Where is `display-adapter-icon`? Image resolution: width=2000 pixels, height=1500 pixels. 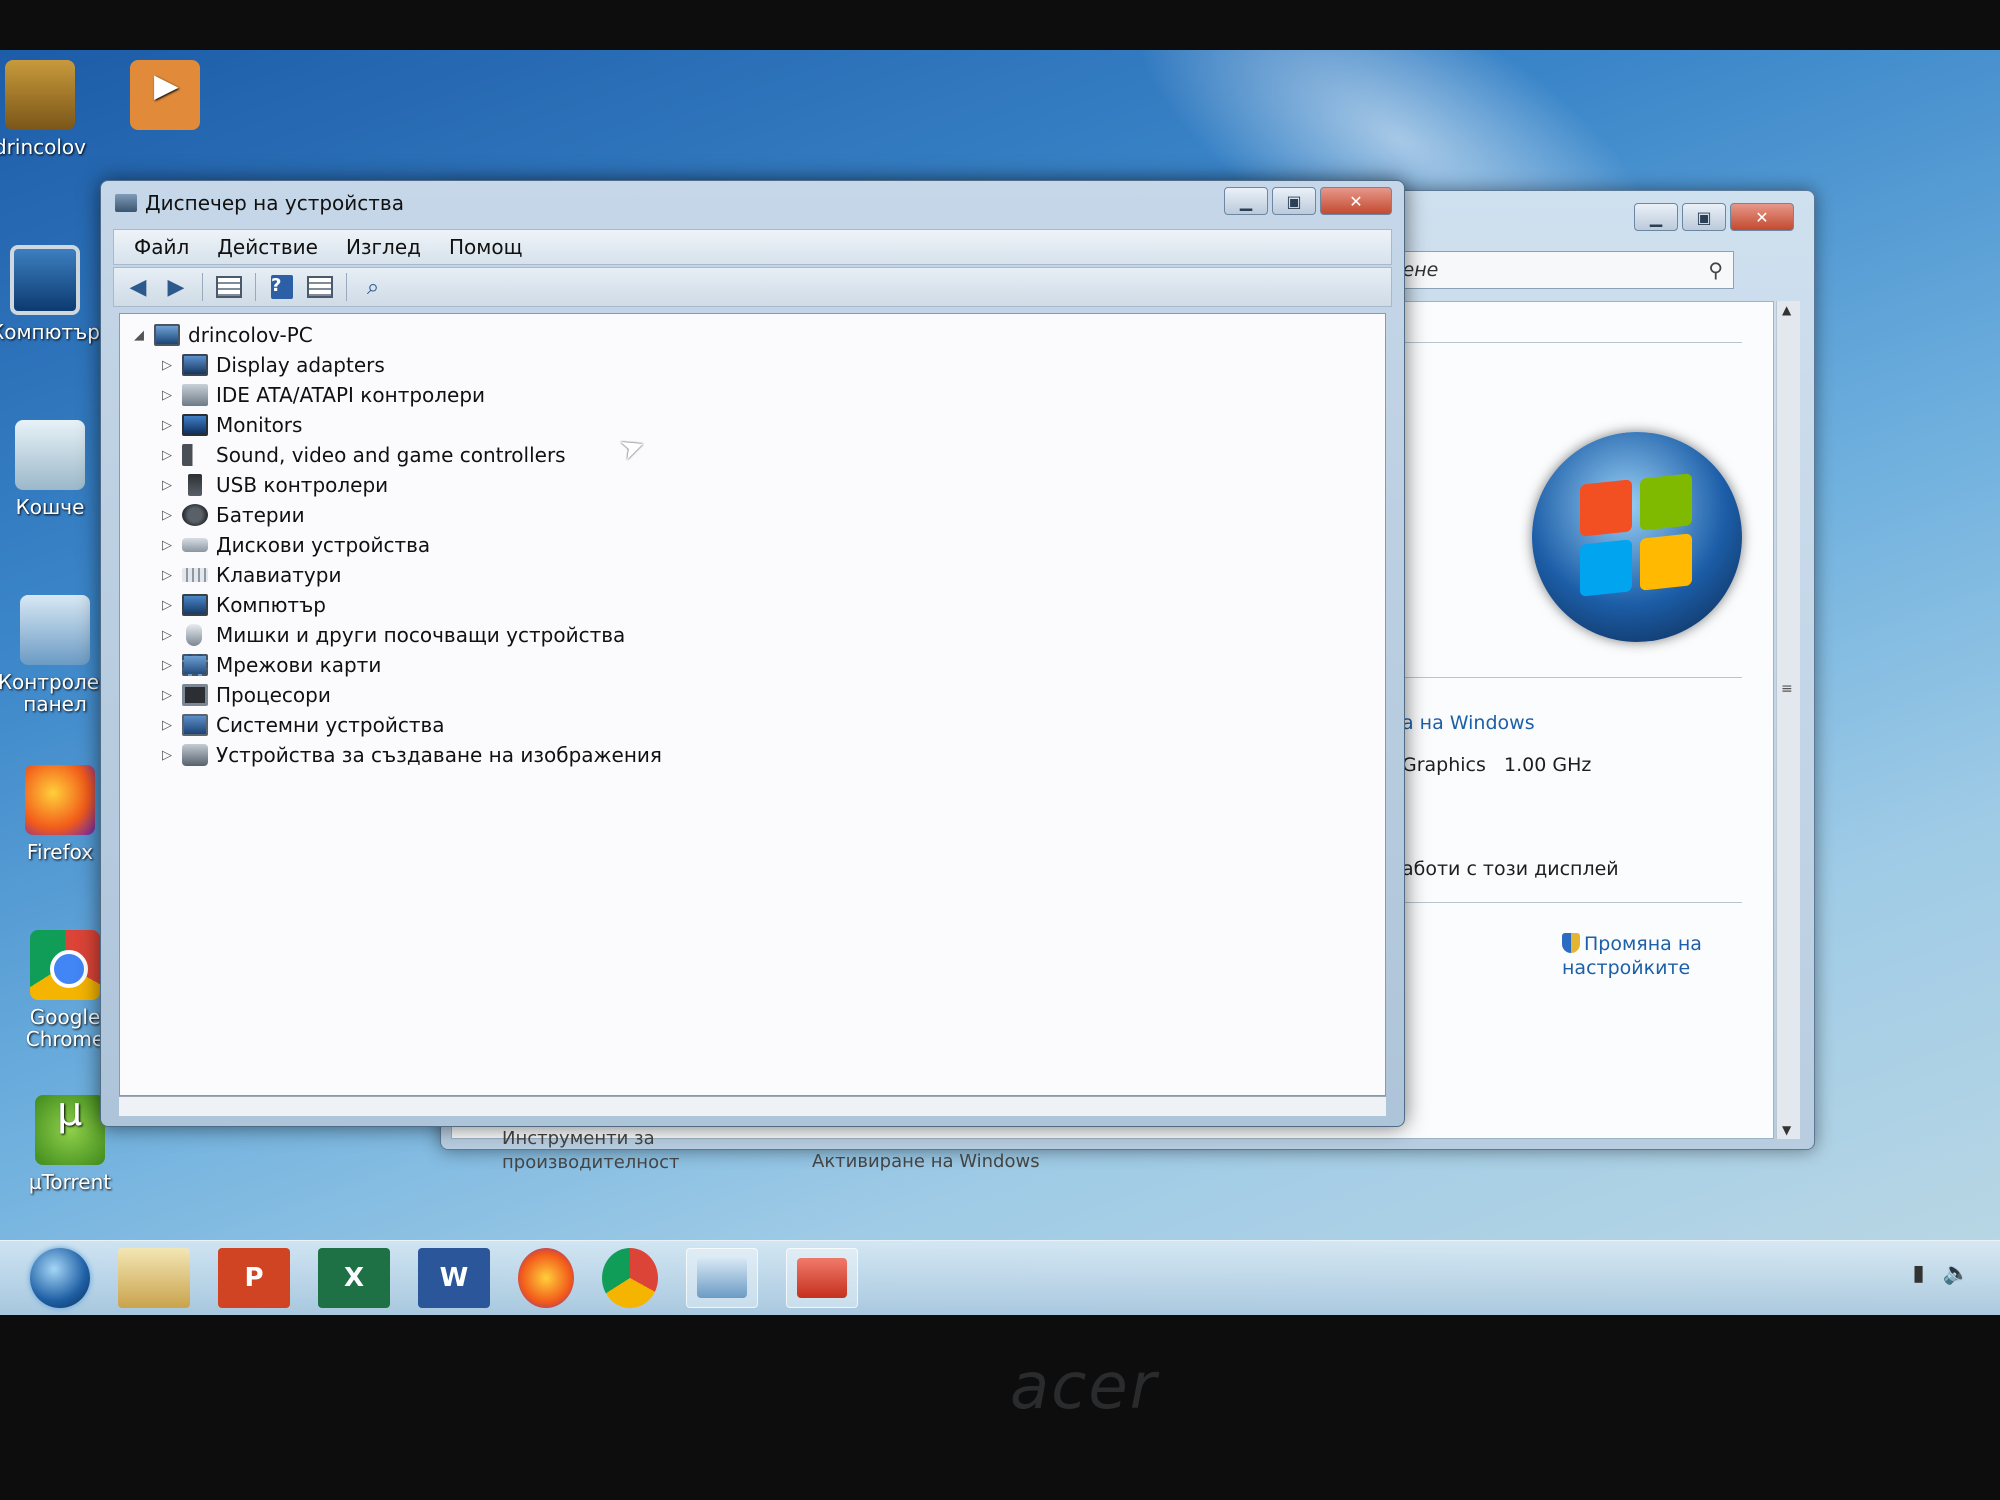
display-adapter-icon is located at coordinates (195, 365).